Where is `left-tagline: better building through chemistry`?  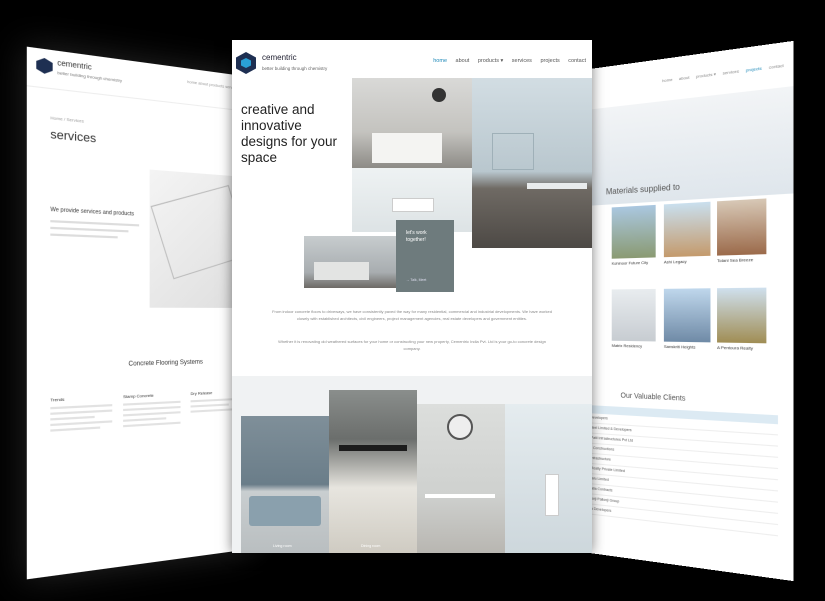
left-tagline: better building through chemistry is located at coordinates (90, 76).